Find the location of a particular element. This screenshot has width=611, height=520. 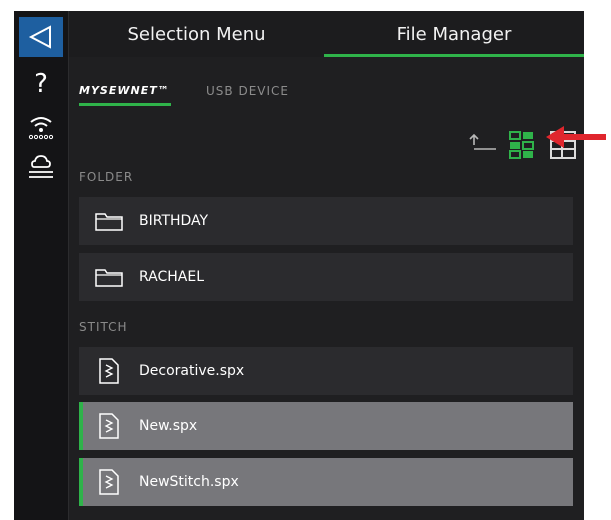

top-tab-bar: Selection Menu File Manager is located at coordinates (326, 34).